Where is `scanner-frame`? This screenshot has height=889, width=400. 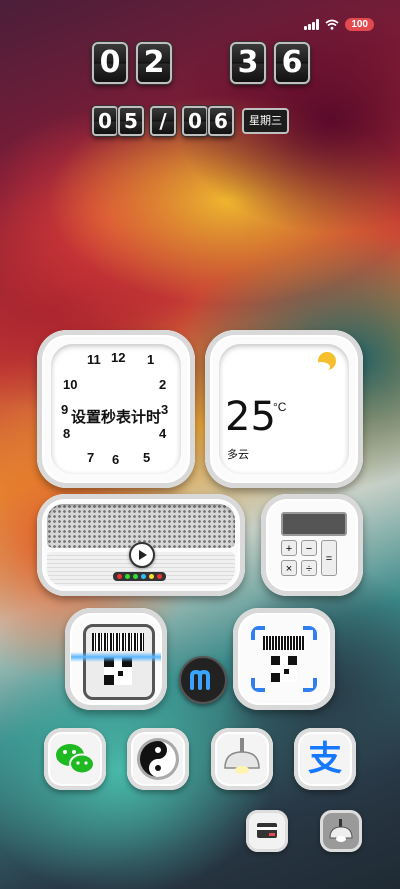
scanner-frame is located at coordinates (119, 662).